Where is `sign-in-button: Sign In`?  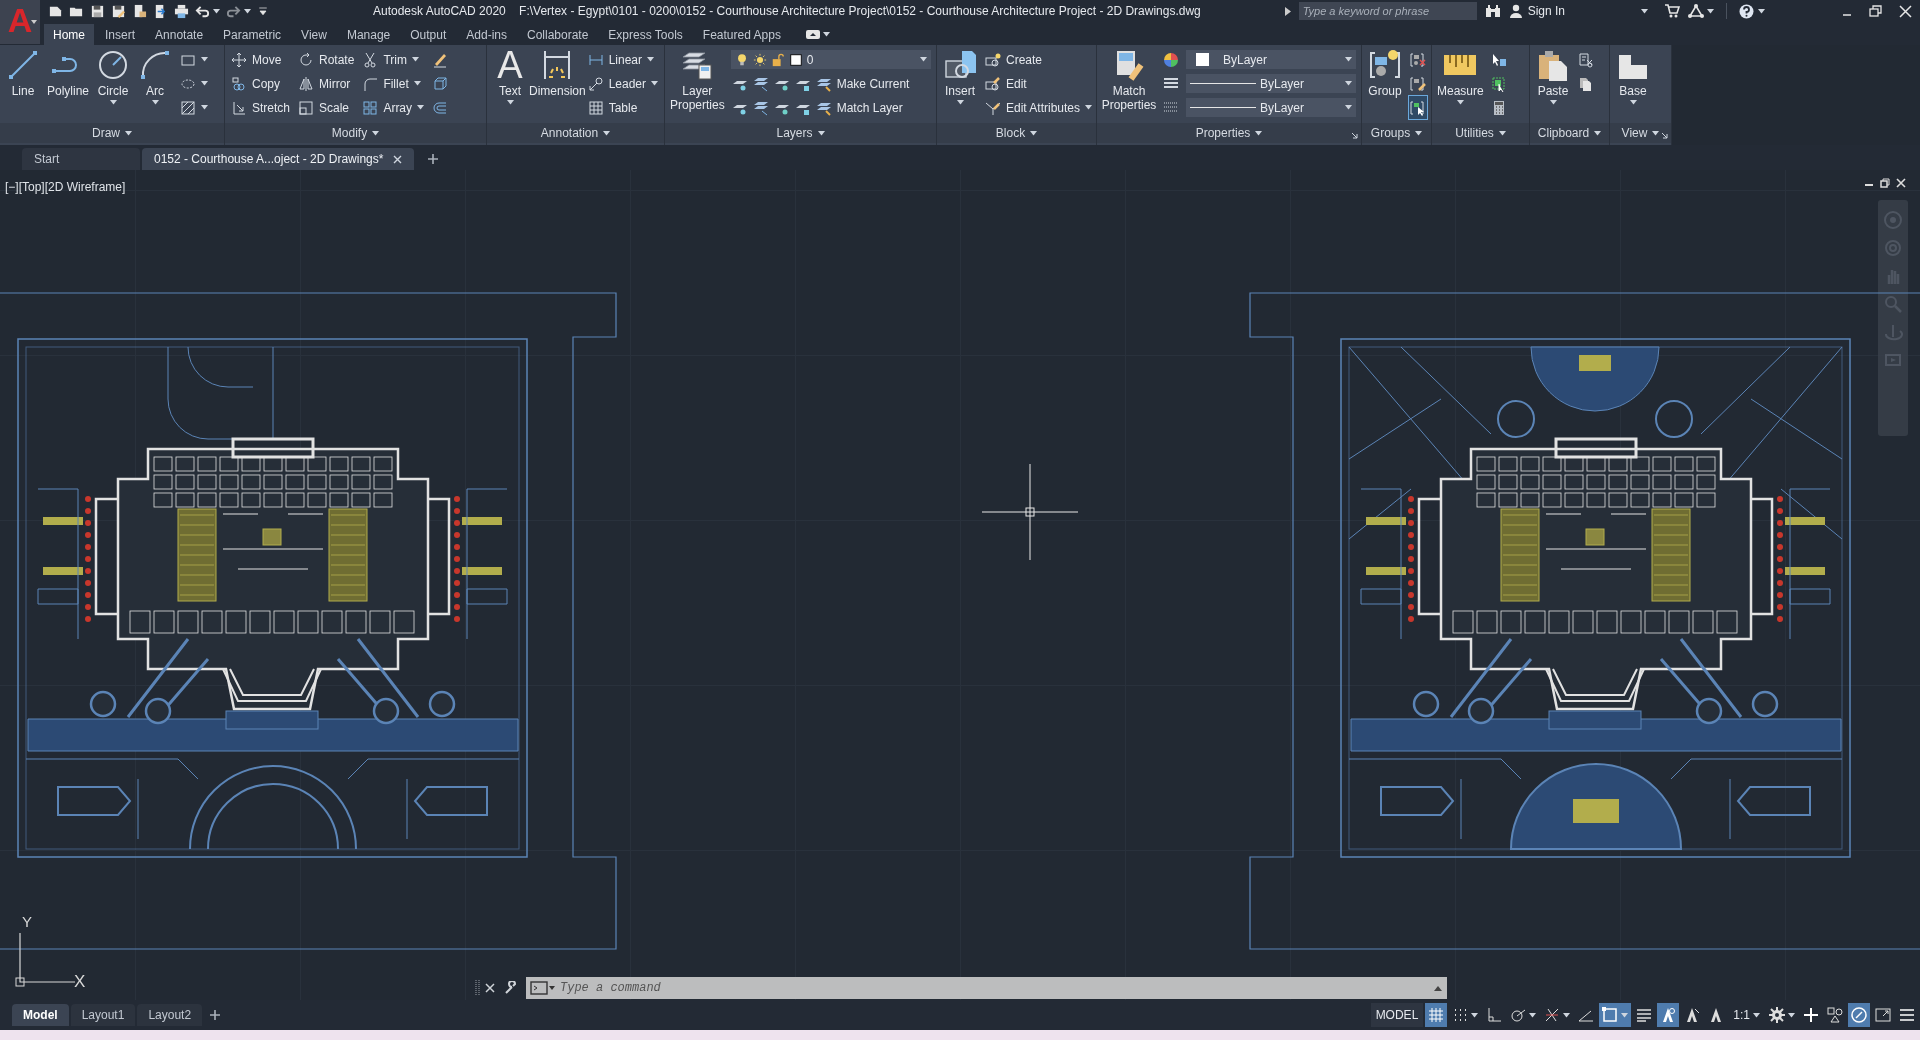
sign-in-button: Sign In is located at coordinates (1578, 11).